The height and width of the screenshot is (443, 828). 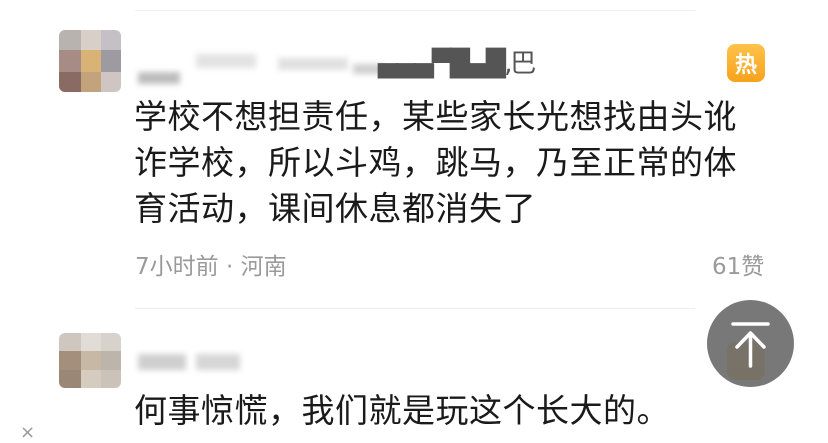 I want to click on hot-badge-icon: 热, so click(x=746, y=63).